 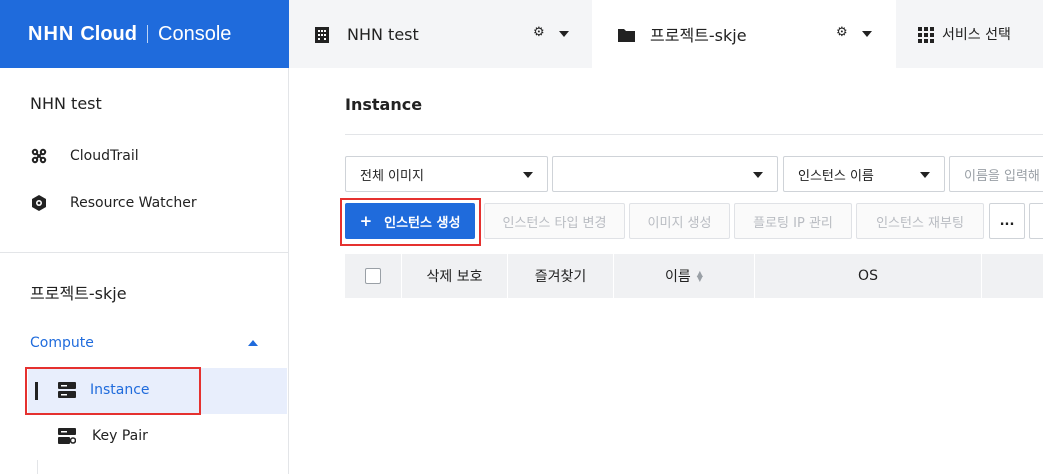 I want to click on brand-separator, so click(x=147, y=34).